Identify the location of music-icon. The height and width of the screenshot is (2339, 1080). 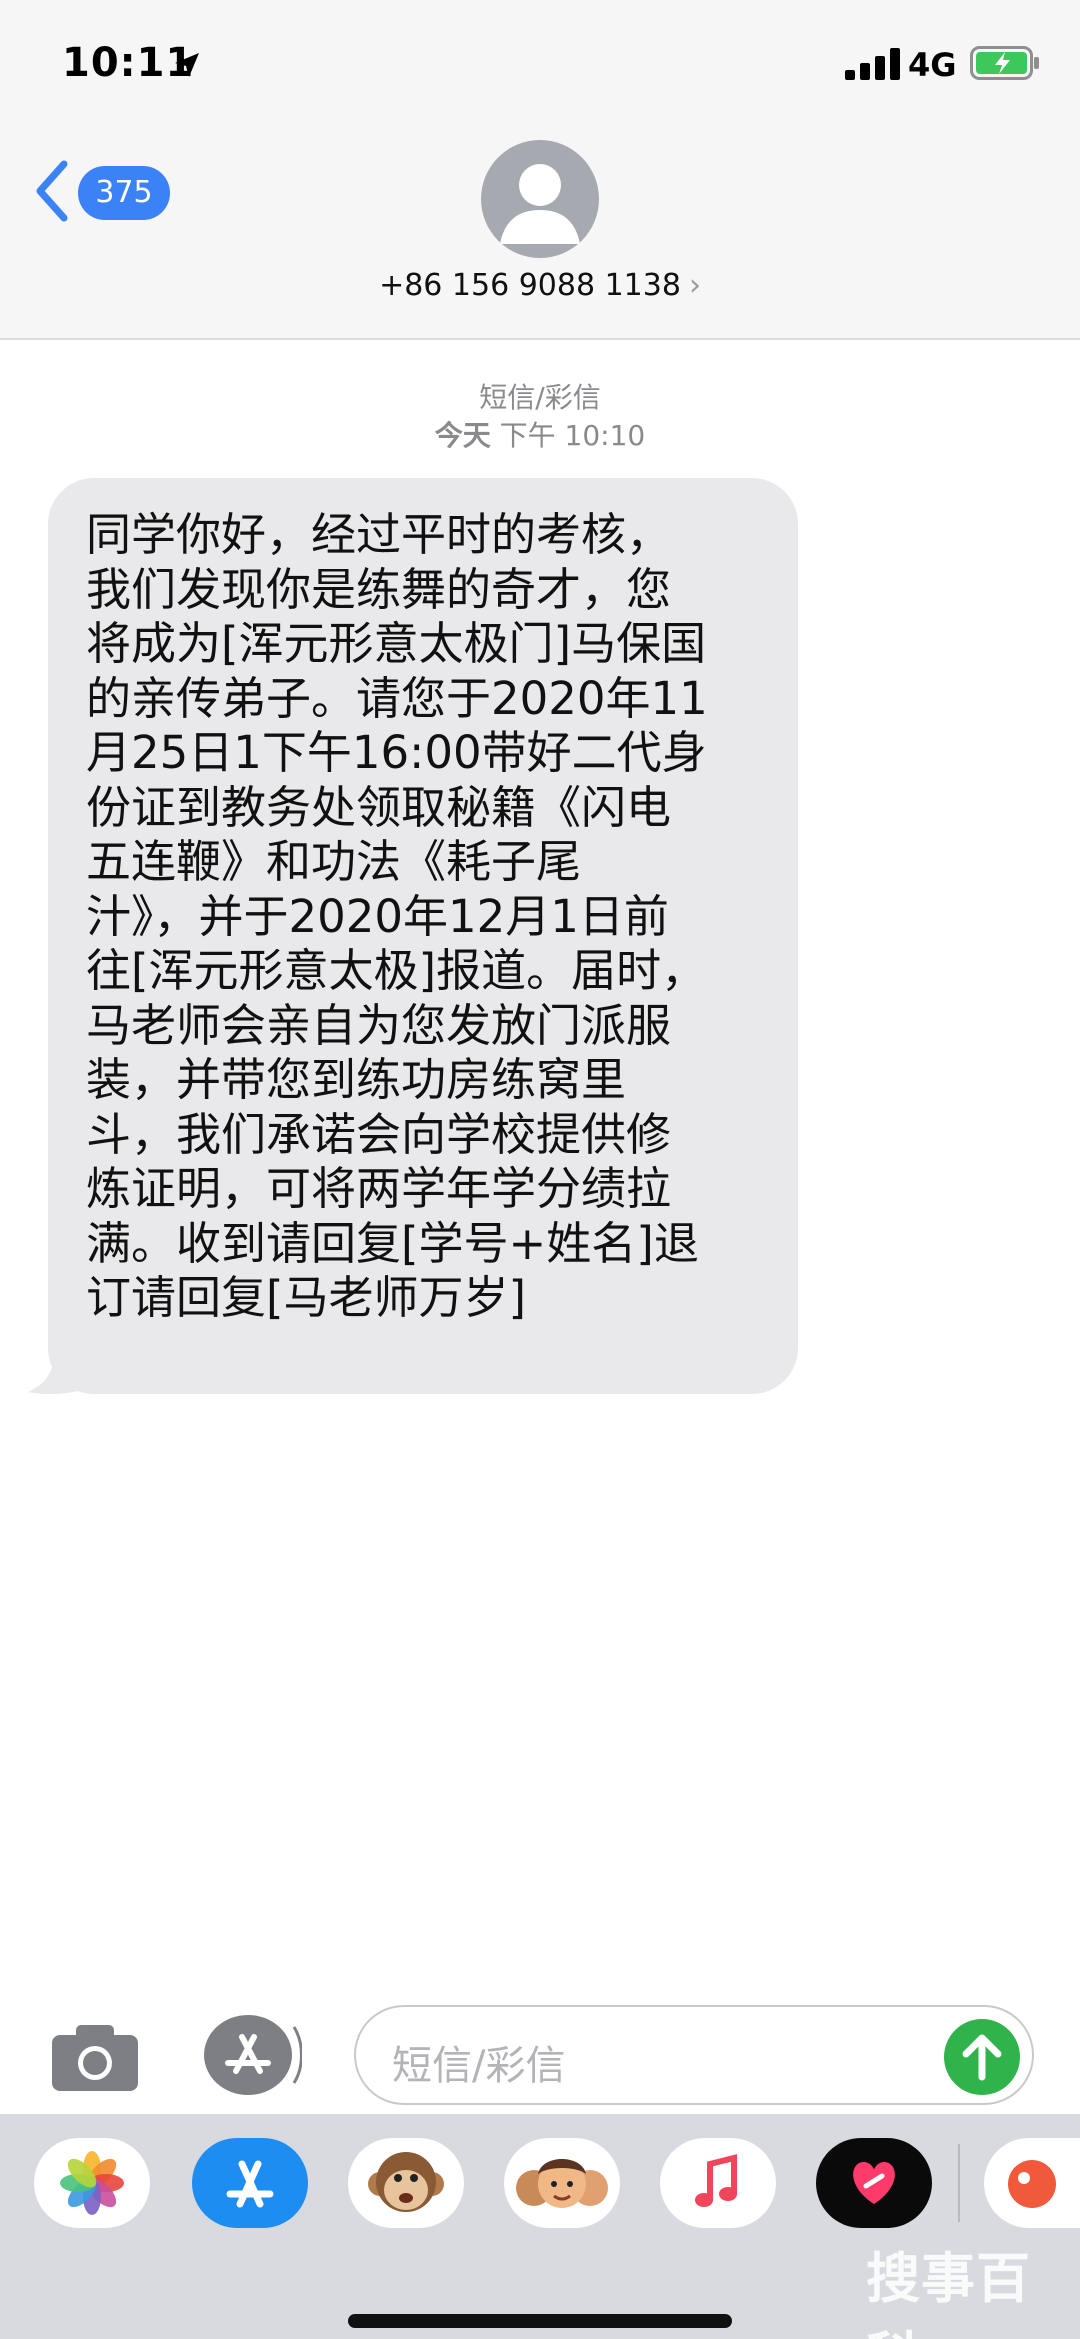
(718, 2183).